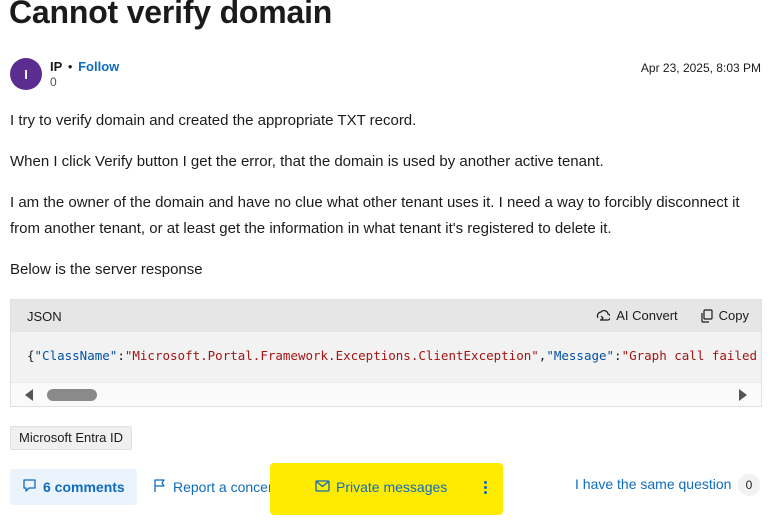  I want to click on code-token: "Message", so click(580, 355).